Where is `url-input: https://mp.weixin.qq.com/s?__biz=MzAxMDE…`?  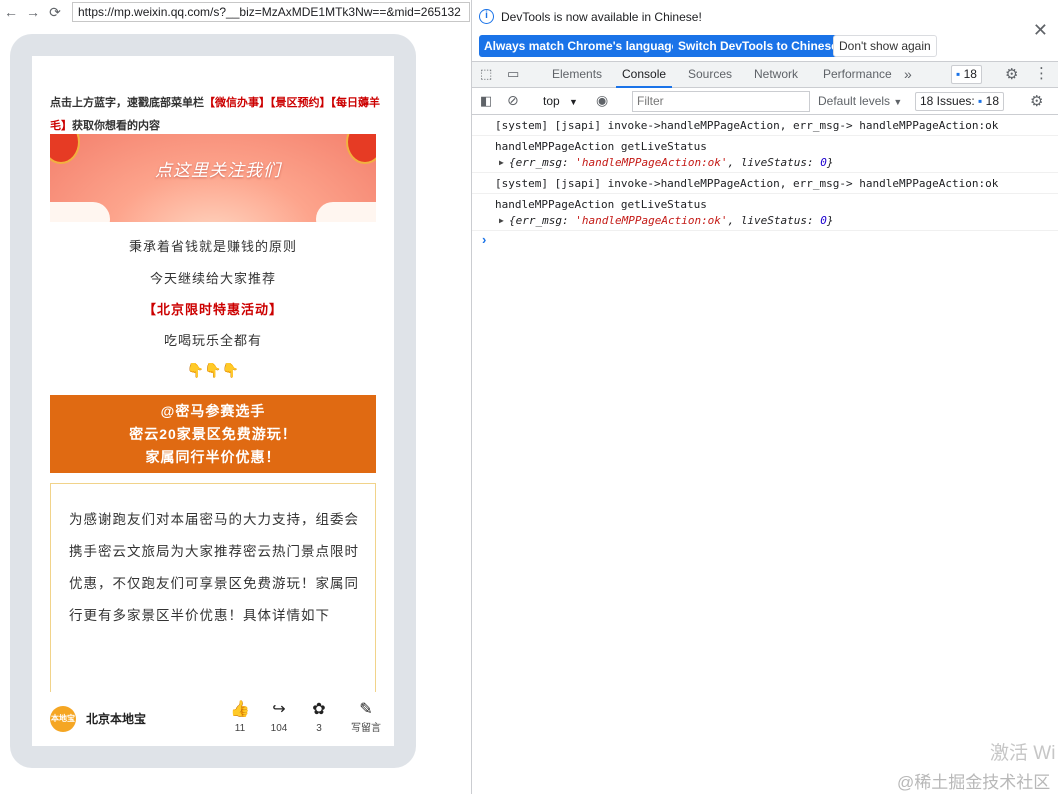
url-input: https://mp.weixin.qq.com/s?__biz=MzAxMDE… is located at coordinates (271, 12).